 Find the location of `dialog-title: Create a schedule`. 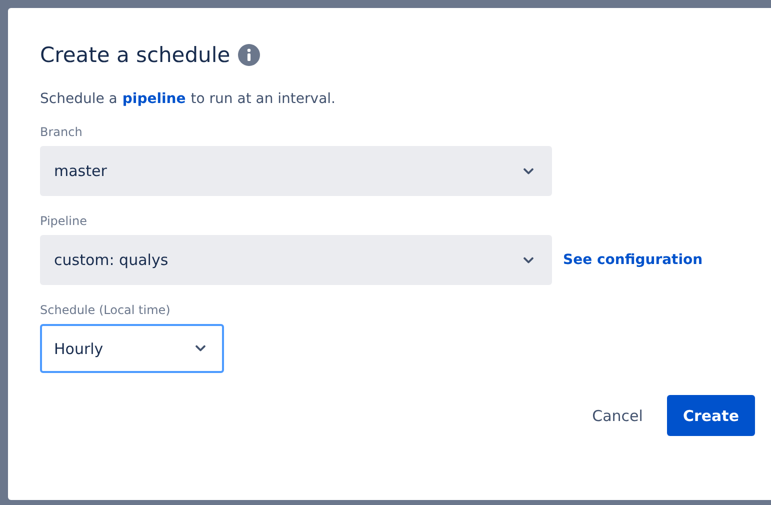

dialog-title: Create a schedule is located at coordinates (135, 55).